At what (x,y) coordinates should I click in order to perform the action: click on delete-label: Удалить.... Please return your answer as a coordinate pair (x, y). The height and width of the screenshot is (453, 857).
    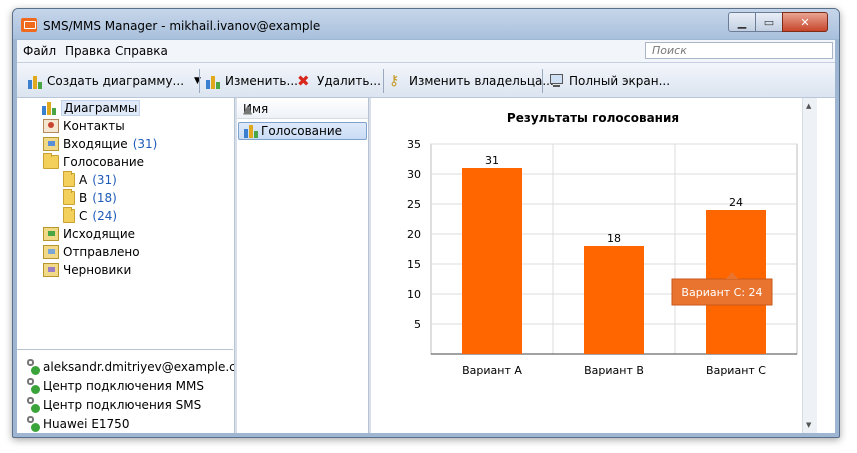
    Looking at the image, I should click on (349, 81).